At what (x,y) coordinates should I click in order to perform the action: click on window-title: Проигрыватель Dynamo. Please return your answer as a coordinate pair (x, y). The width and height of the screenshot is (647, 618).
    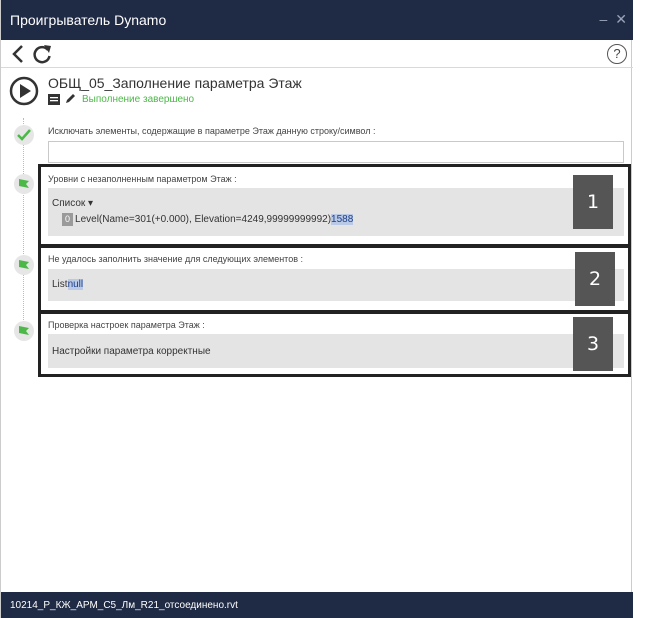
    Looking at the image, I should click on (88, 20).